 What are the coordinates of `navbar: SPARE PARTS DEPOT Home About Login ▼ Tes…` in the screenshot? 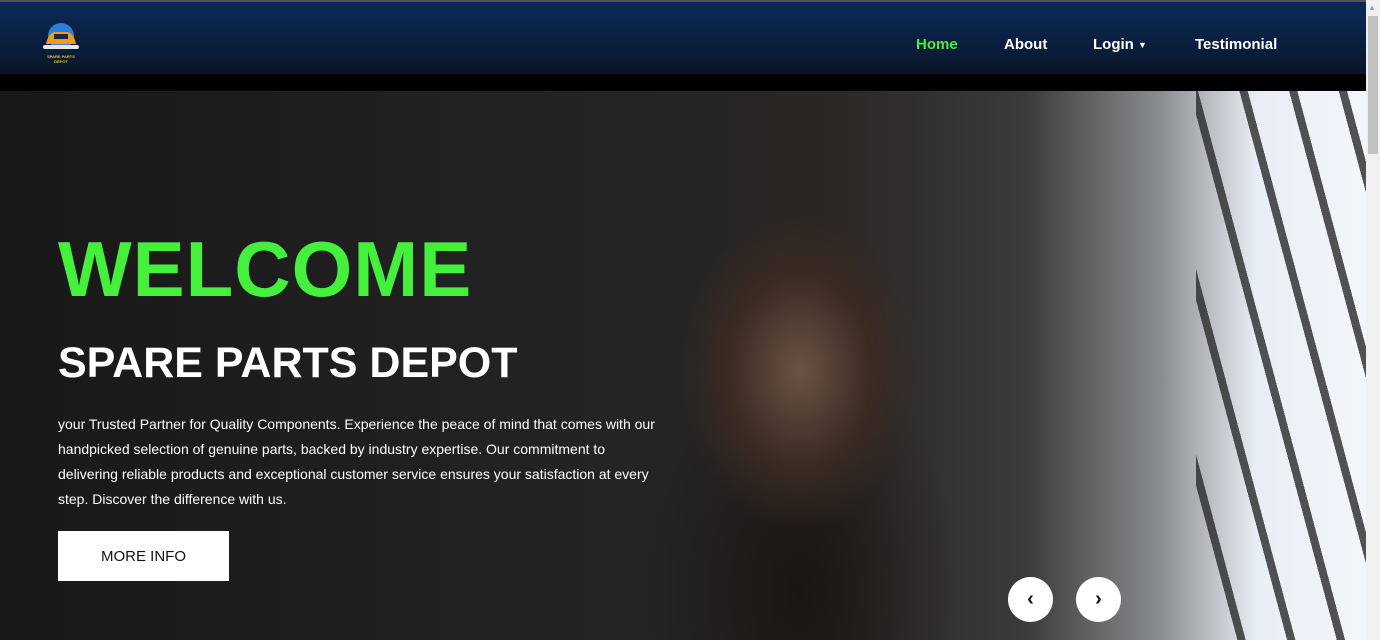 It's located at (683, 38).